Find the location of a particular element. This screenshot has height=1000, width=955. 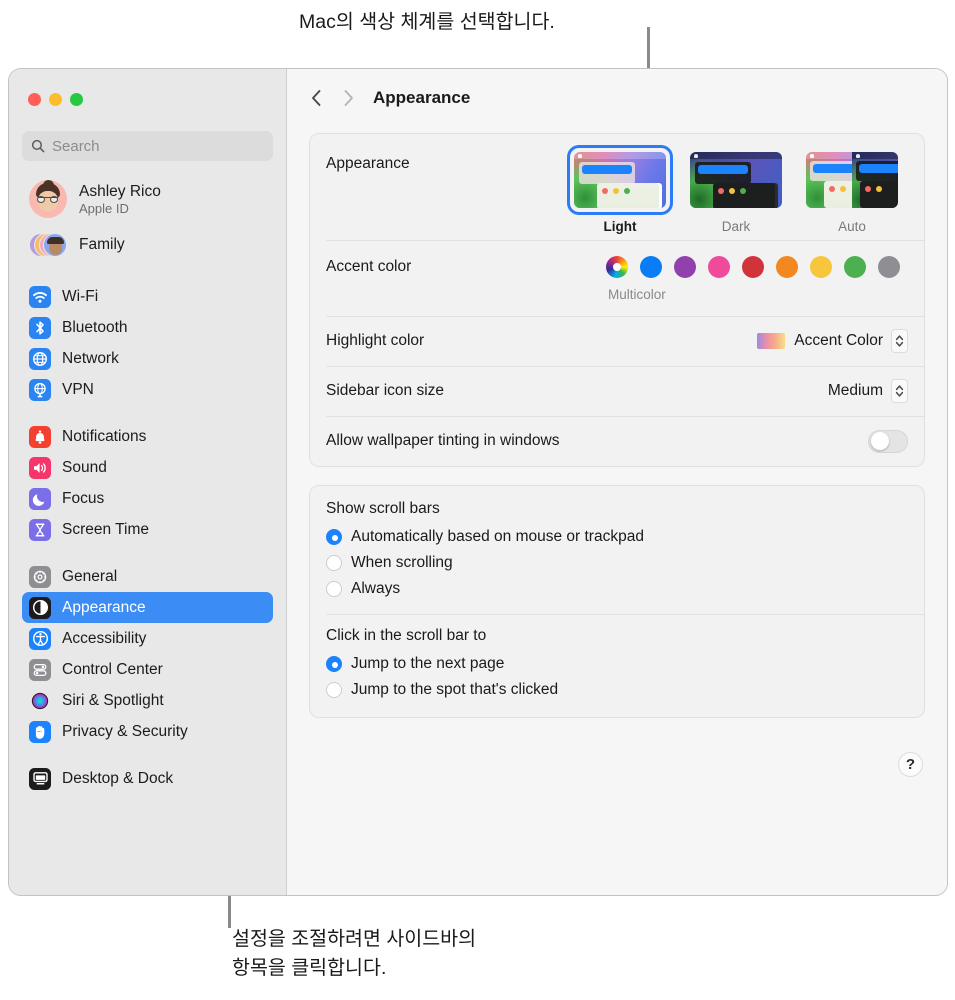

page-title: Appearance is located at coordinates (422, 97).